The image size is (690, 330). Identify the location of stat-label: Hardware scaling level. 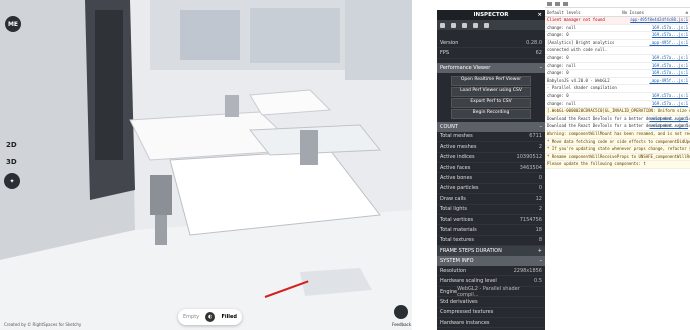
(468, 281).